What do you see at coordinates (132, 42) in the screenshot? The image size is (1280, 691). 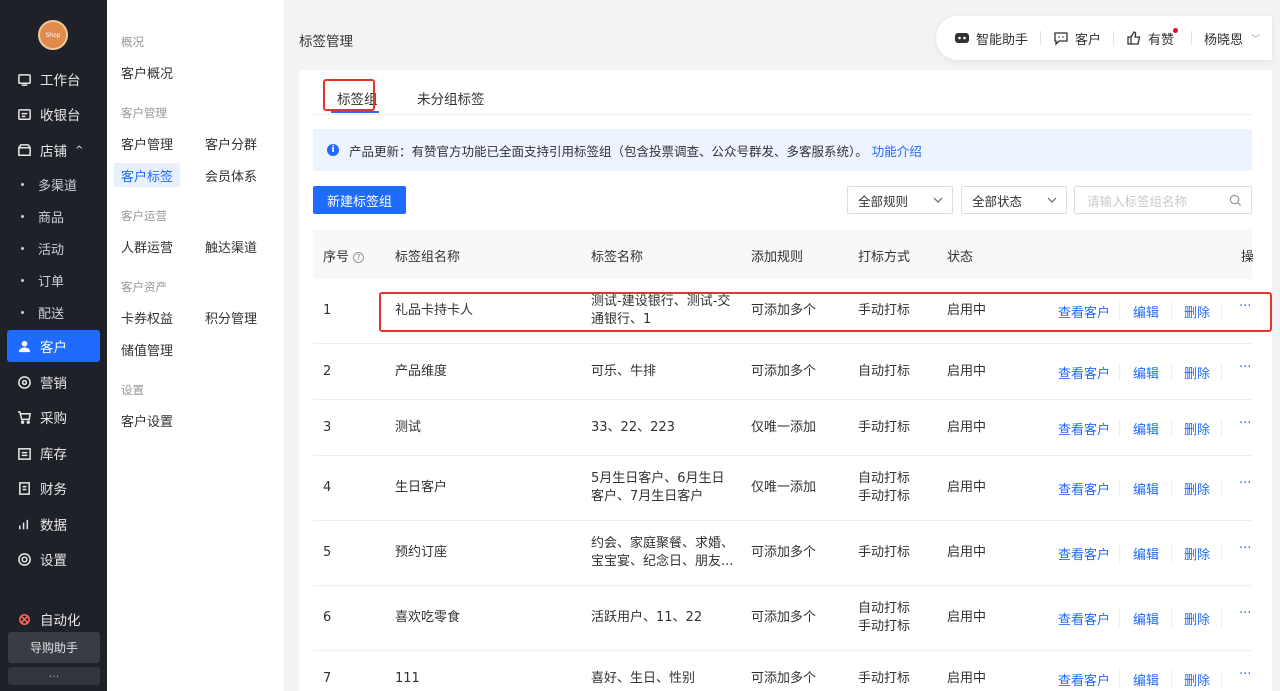 I see `subnav-group-title: 概况` at bounding box center [132, 42].